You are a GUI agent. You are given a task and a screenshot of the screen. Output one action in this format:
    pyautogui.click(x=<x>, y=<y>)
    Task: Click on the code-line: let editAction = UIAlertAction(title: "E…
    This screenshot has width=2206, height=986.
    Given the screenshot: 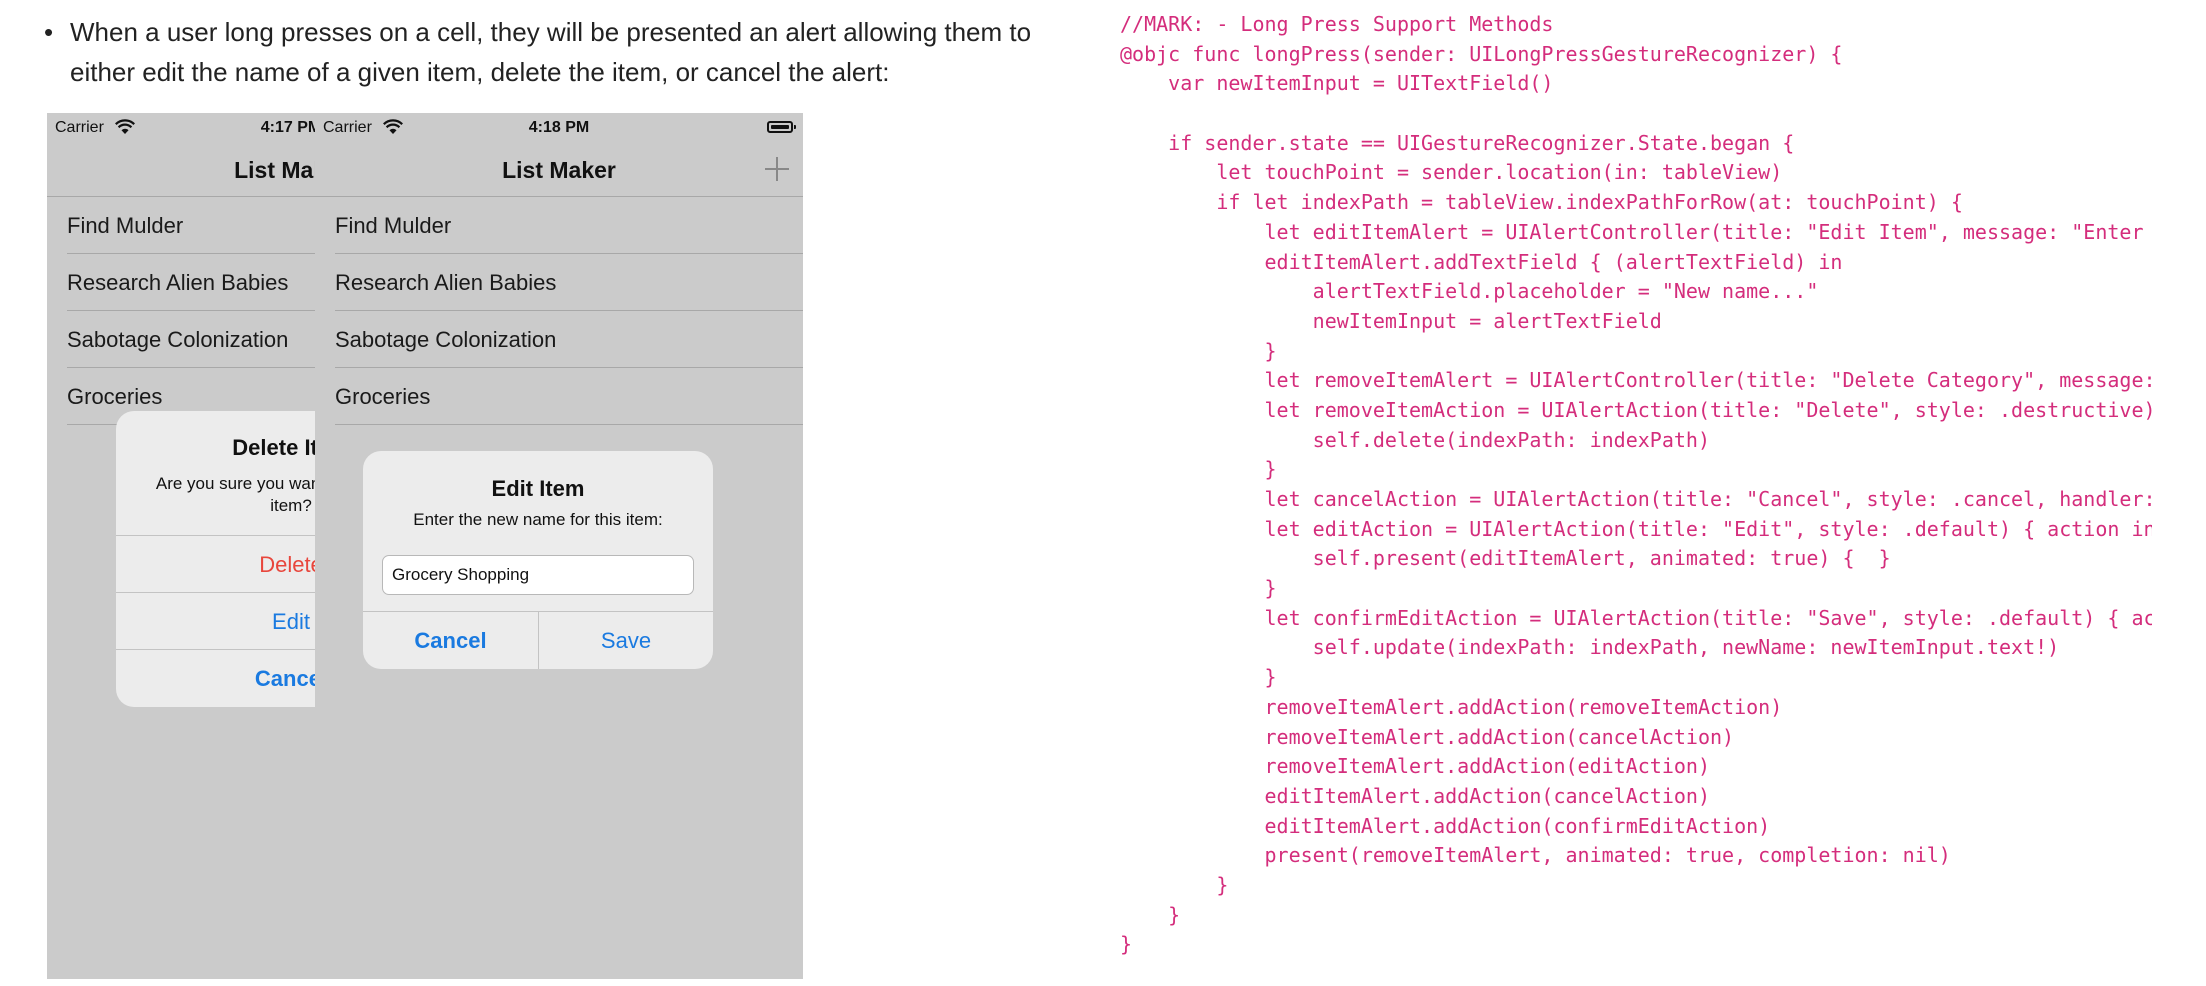 What is the action you would take?
    pyautogui.click(x=1636, y=528)
    